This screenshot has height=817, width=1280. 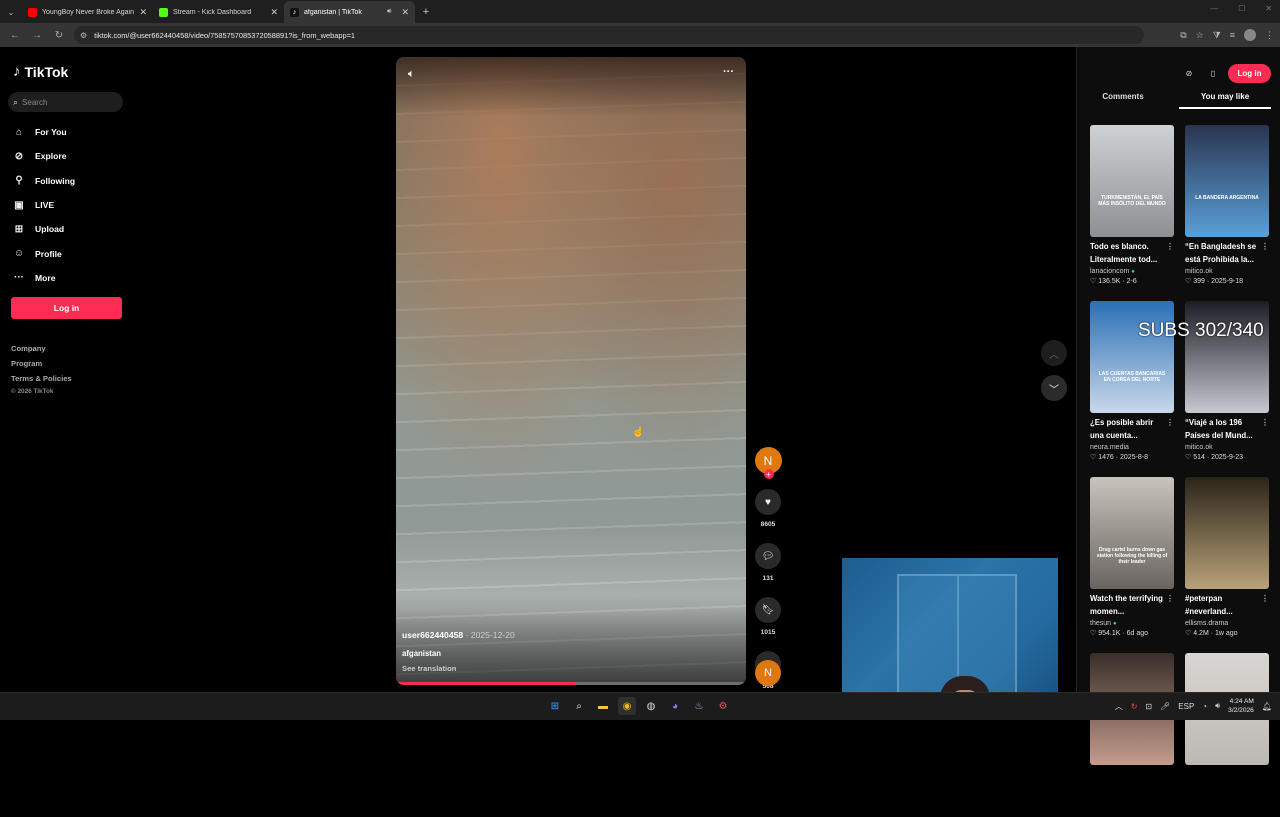 I want to click on site-info-icon: ⚙, so click(x=83, y=35).